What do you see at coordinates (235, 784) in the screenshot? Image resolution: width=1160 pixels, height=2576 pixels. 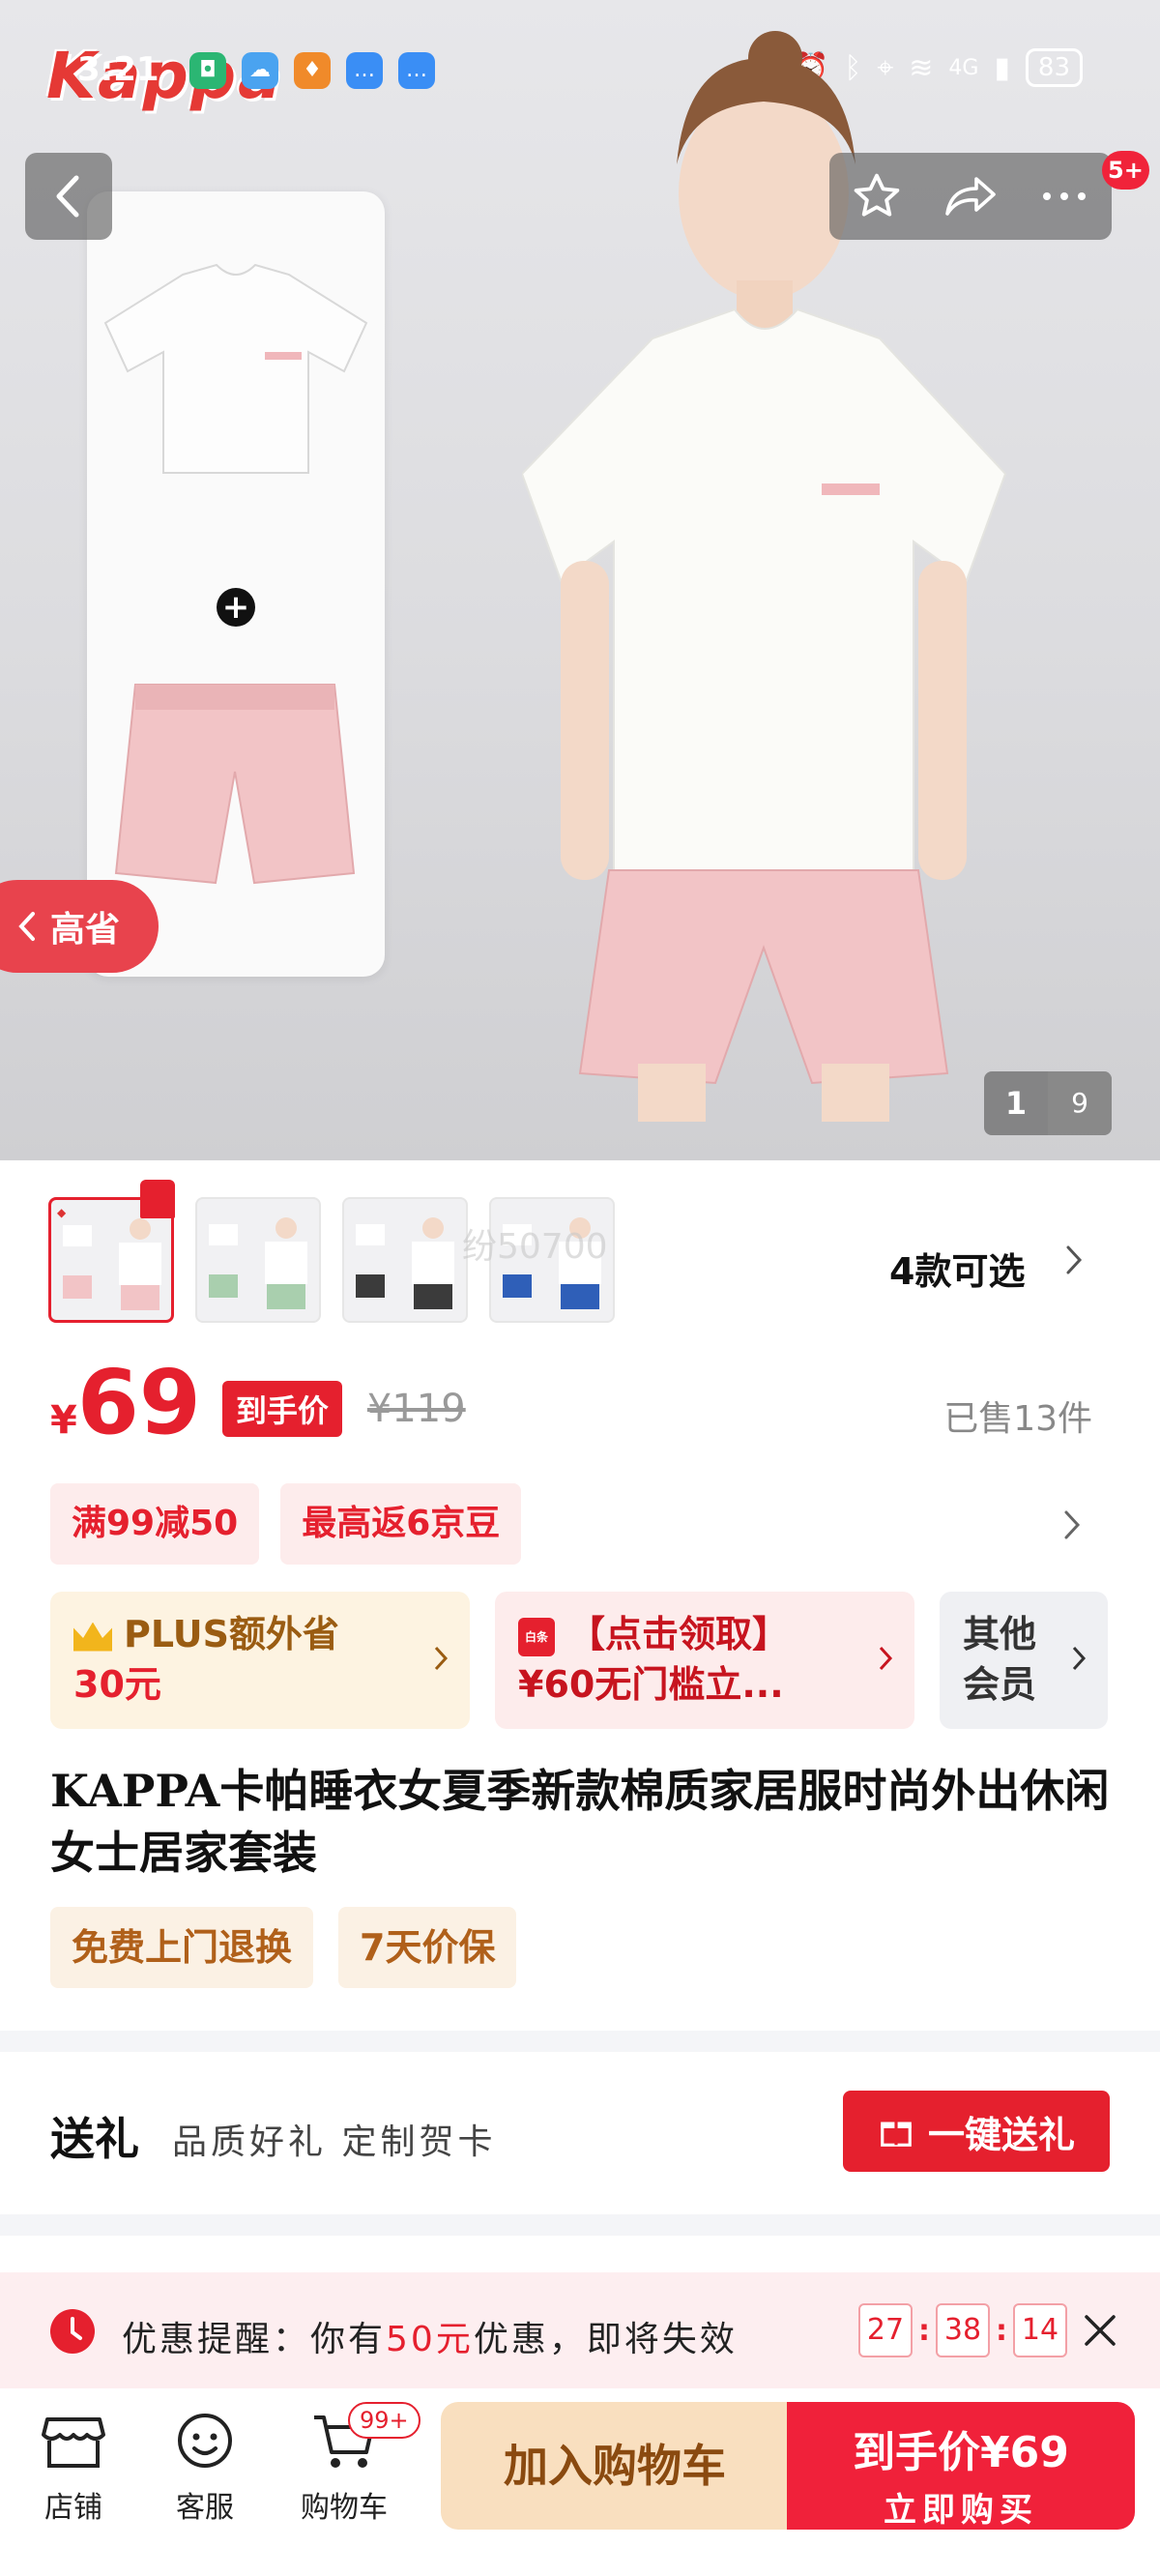 I see `shorts-image` at bounding box center [235, 784].